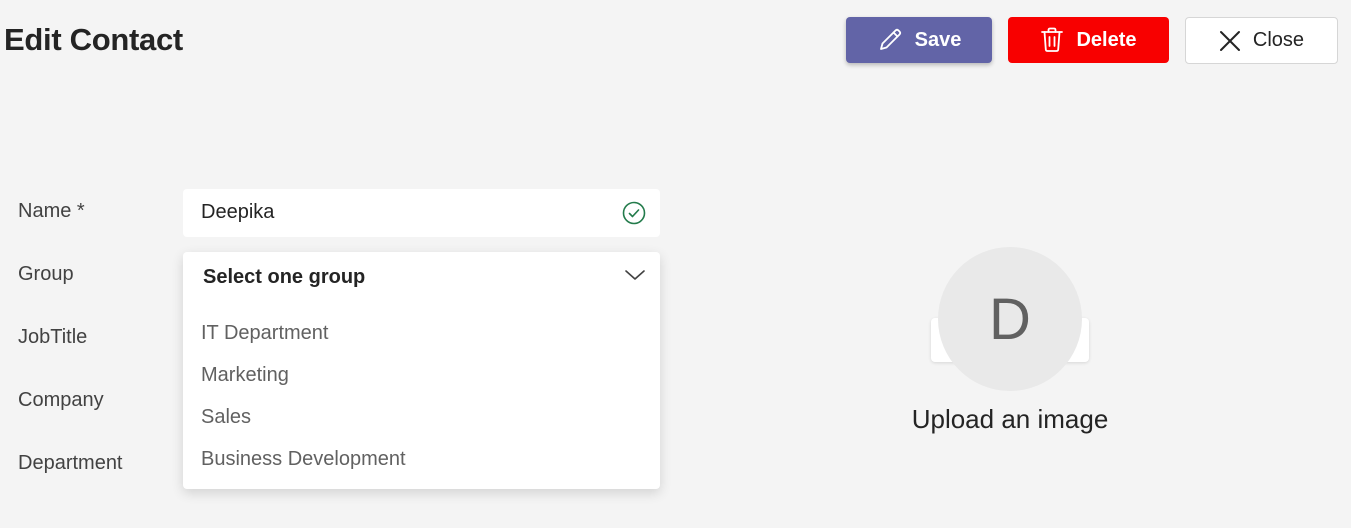 This screenshot has height=528, width=1351. I want to click on group-dropdown-selected: Select one group, so click(284, 277).